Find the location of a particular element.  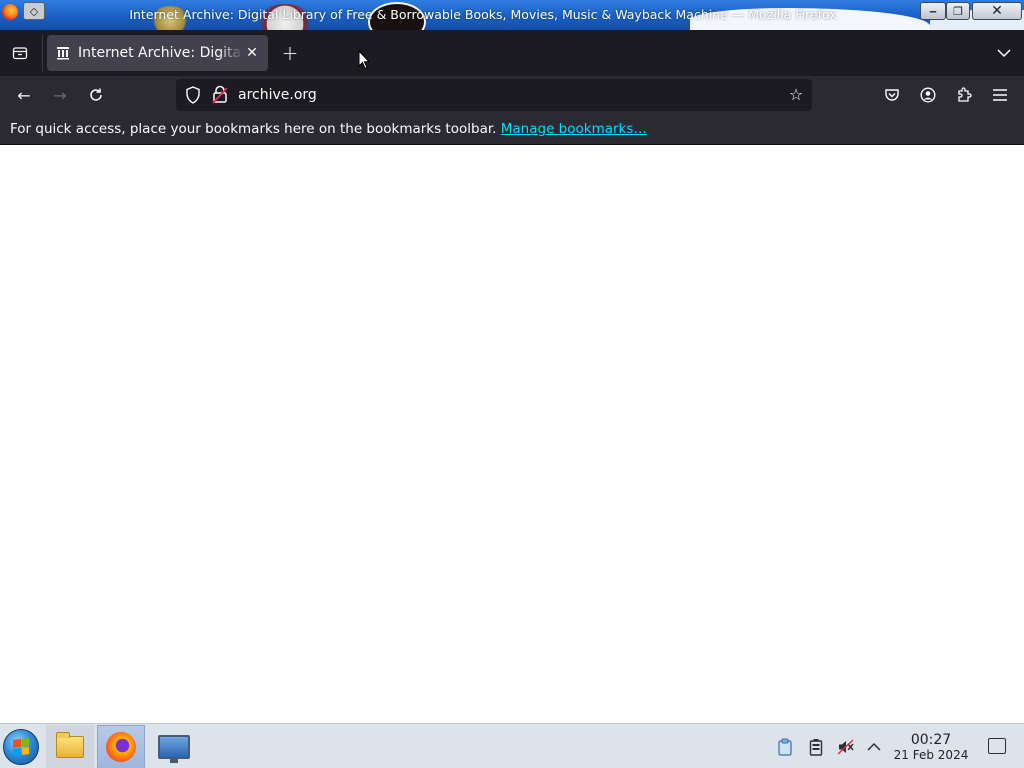

bookmark-star-icon: ☆ is located at coordinates (796, 95).